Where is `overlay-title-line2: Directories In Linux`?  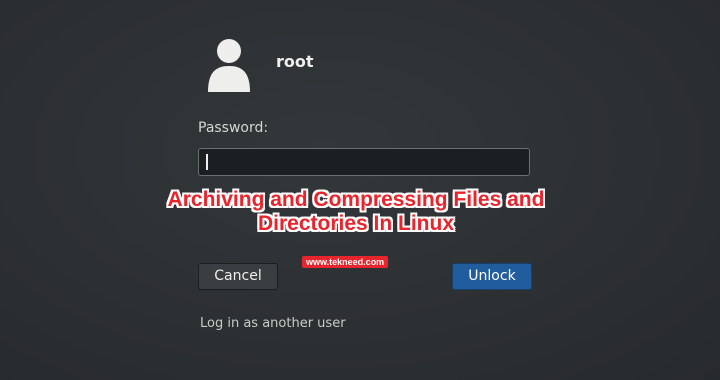
overlay-title-line2: Directories In Linux is located at coordinates (356, 223).